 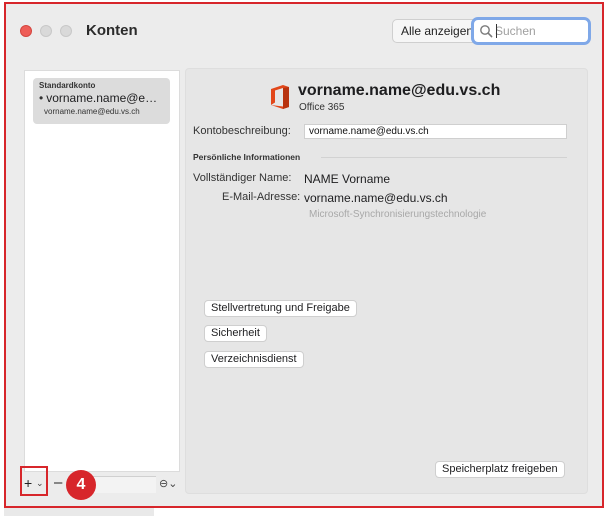 What do you see at coordinates (496, 31) in the screenshot?
I see `text-caret` at bounding box center [496, 31].